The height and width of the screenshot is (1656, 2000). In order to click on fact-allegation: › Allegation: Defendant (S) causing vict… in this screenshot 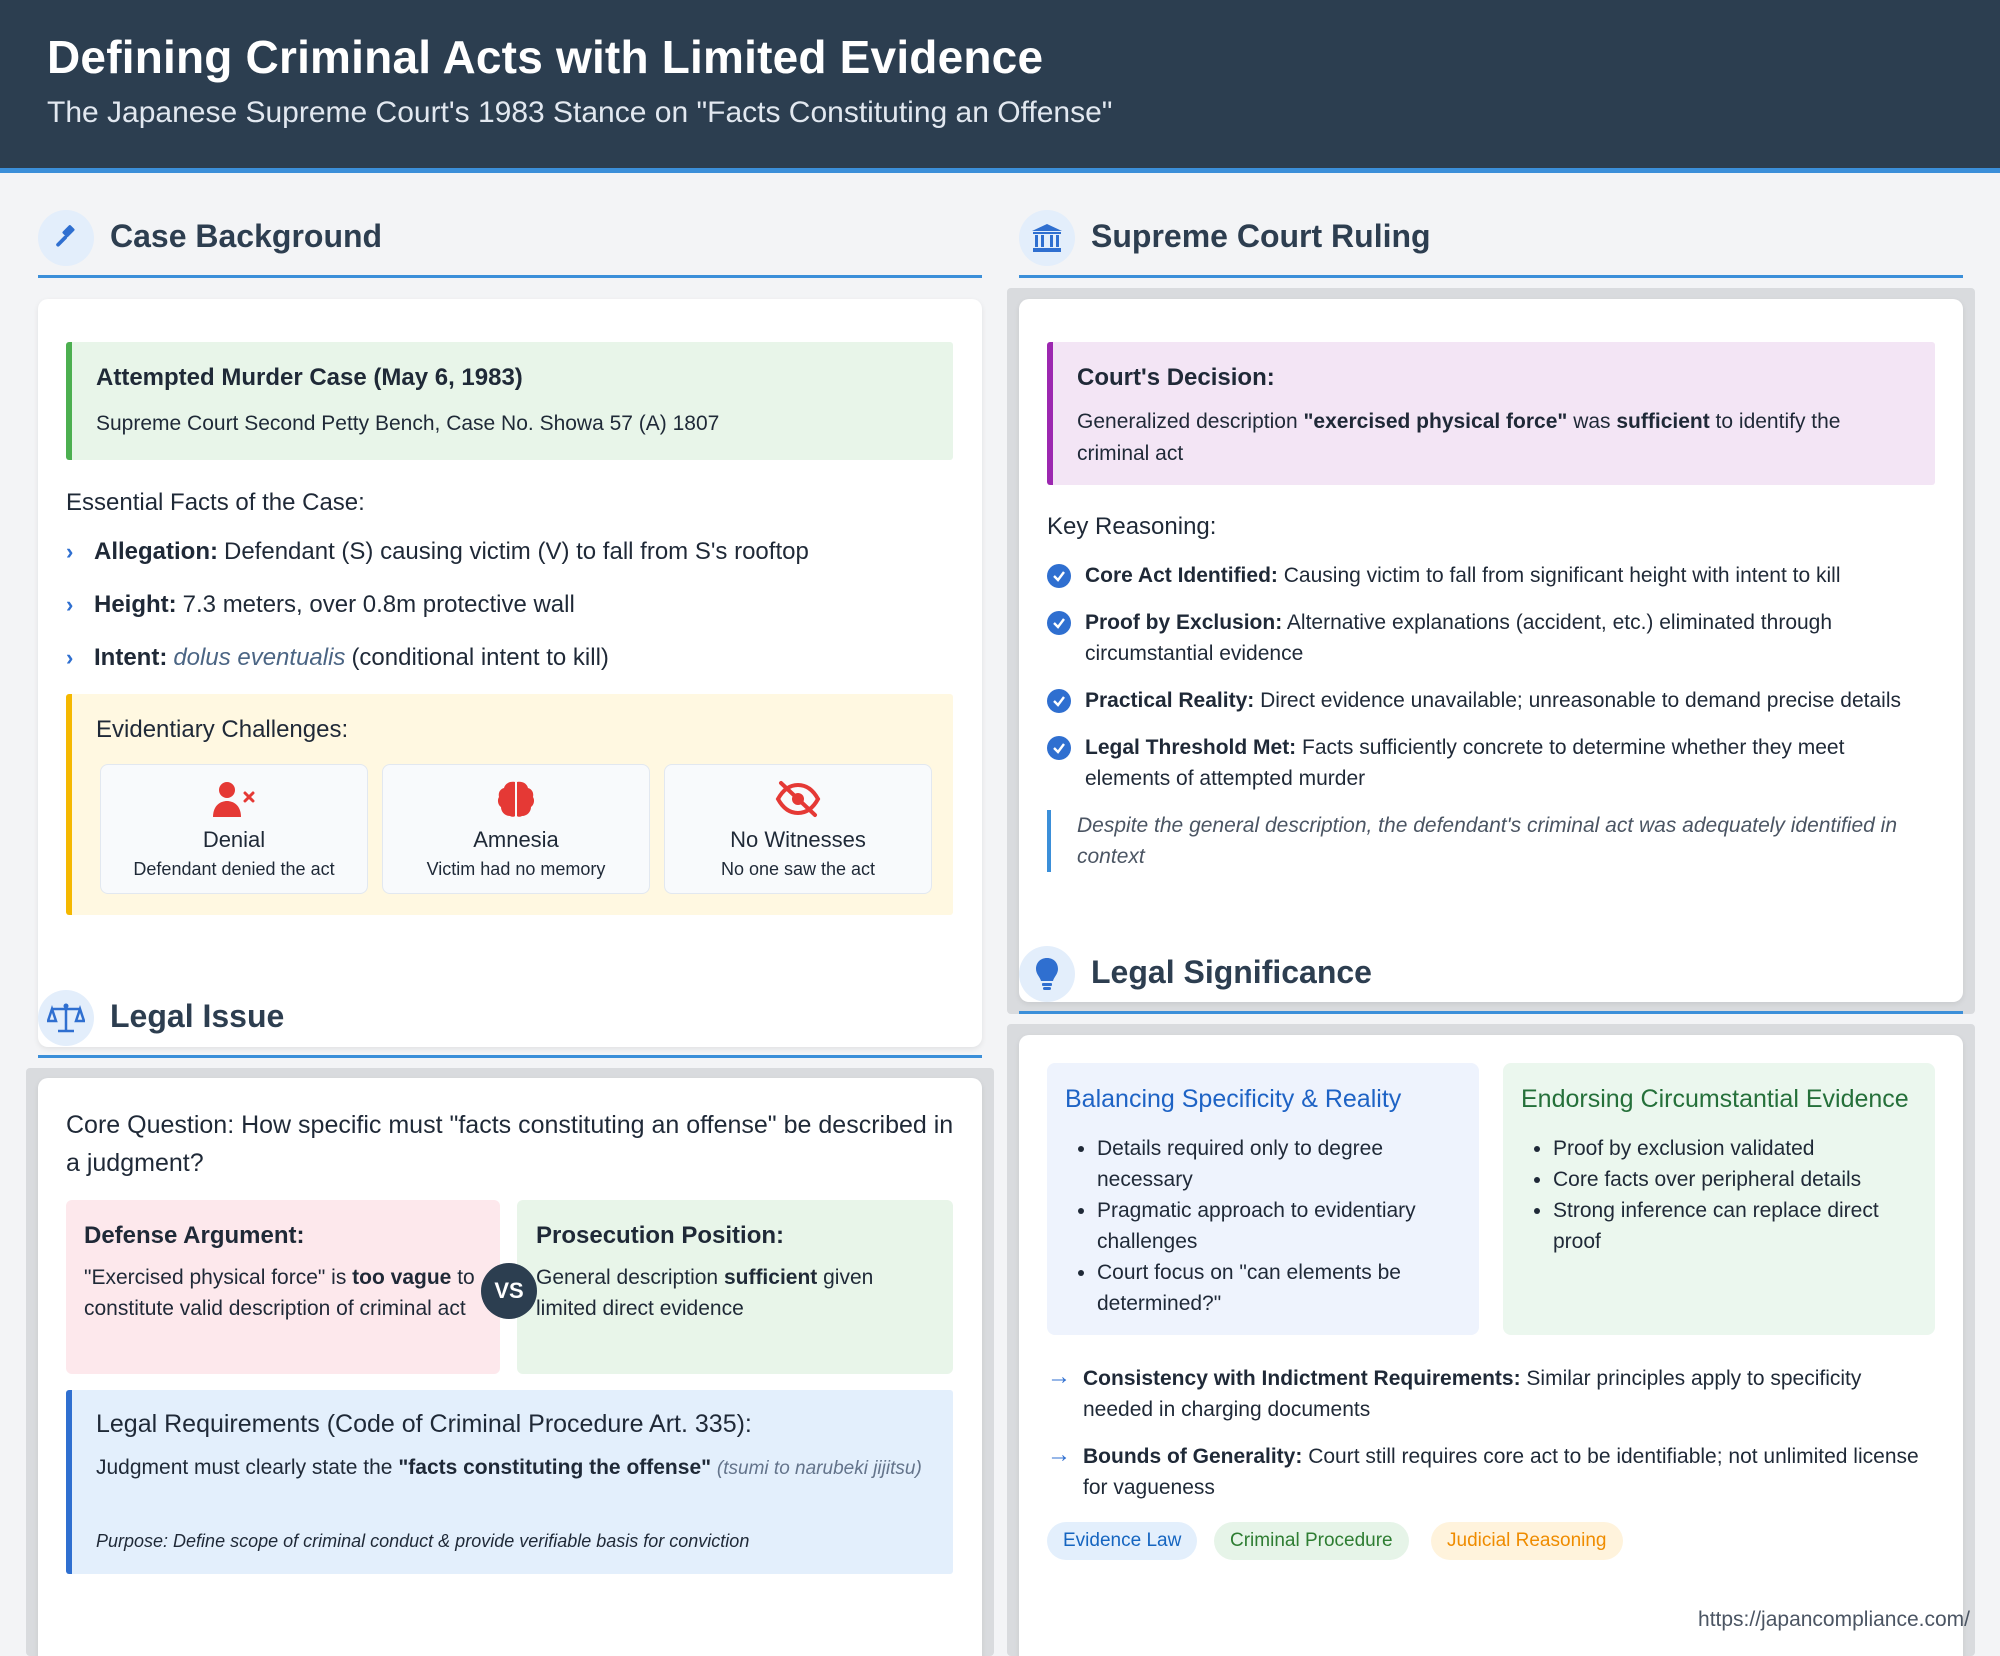, I will do `click(437, 551)`.